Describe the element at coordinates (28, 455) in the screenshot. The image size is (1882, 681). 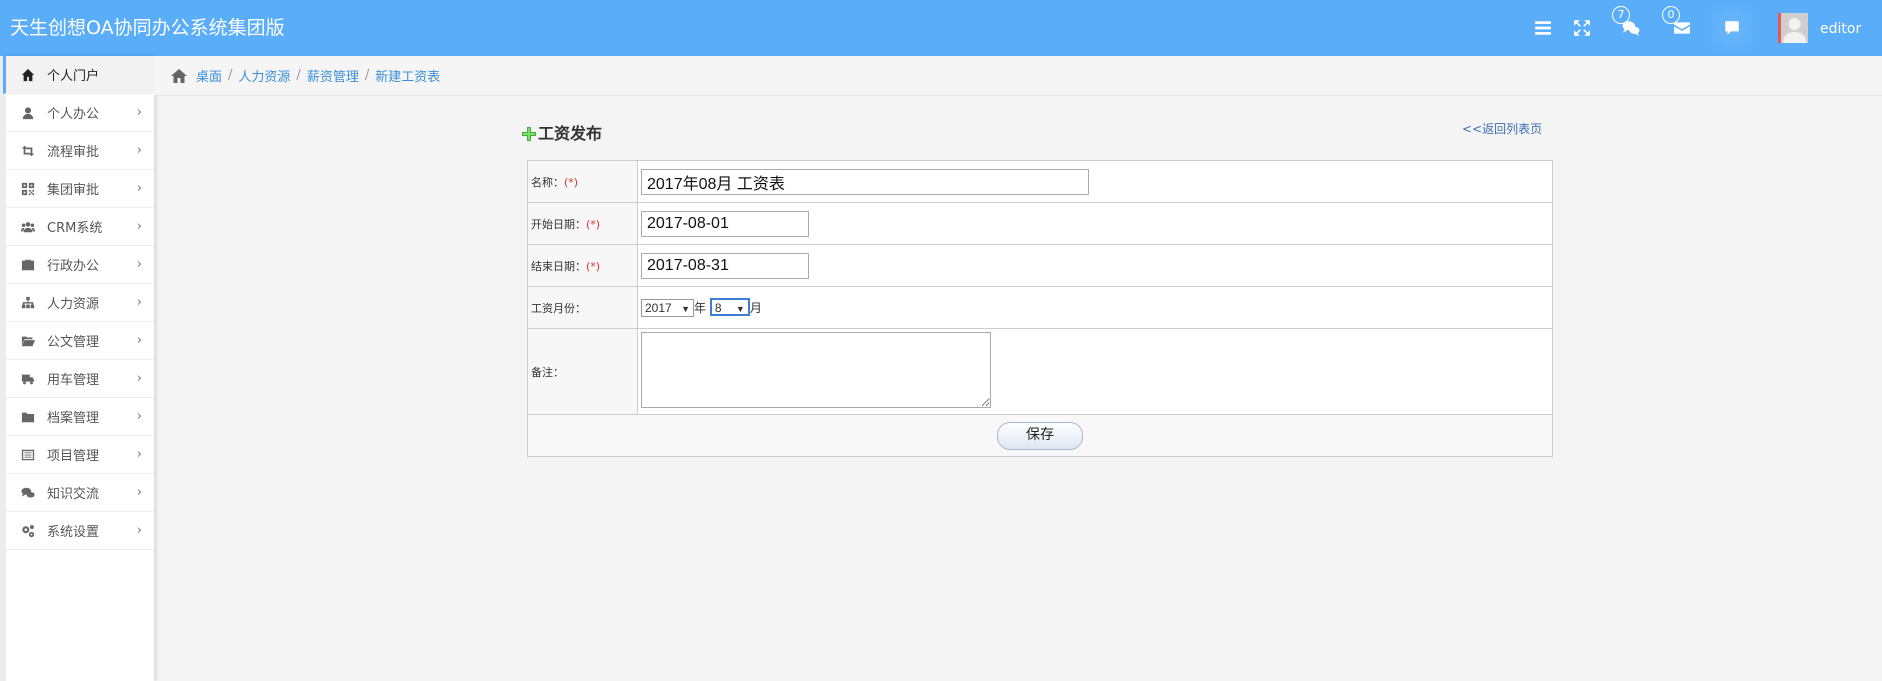
I see `list-alt-icon` at that location.